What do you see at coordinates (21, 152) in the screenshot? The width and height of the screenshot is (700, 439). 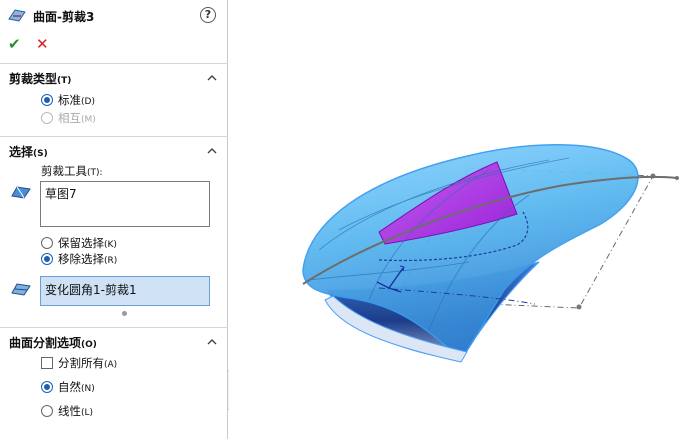 I see `selection-title: 选择` at bounding box center [21, 152].